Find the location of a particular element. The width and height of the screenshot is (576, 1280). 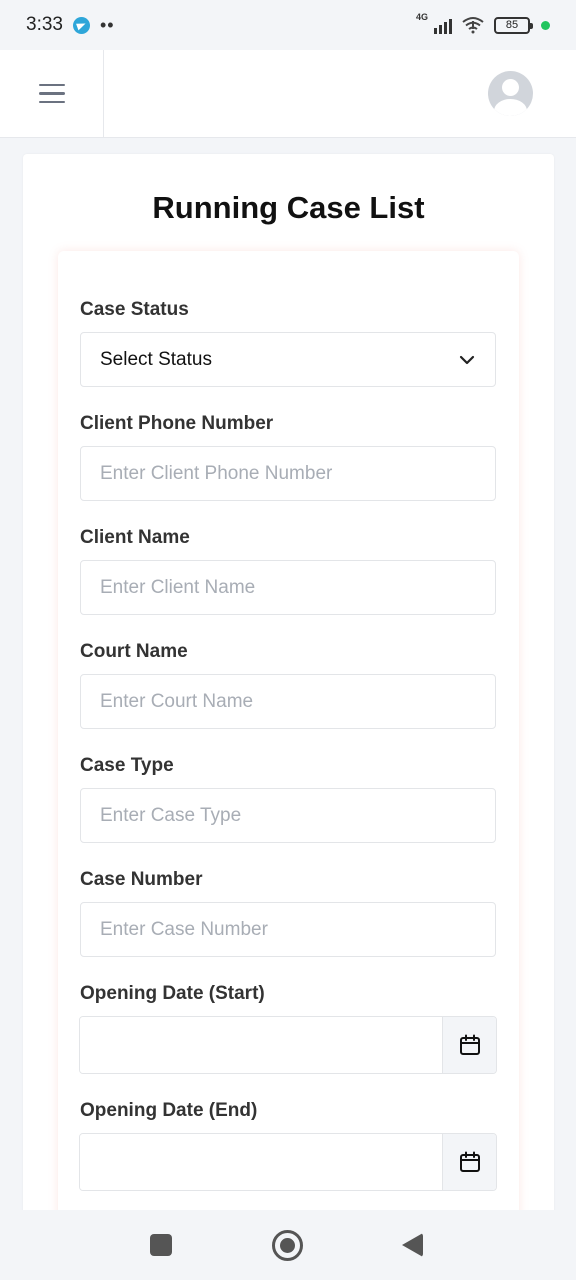

opening-date-start-label: Opening Date (Start) is located at coordinates (172, 993).